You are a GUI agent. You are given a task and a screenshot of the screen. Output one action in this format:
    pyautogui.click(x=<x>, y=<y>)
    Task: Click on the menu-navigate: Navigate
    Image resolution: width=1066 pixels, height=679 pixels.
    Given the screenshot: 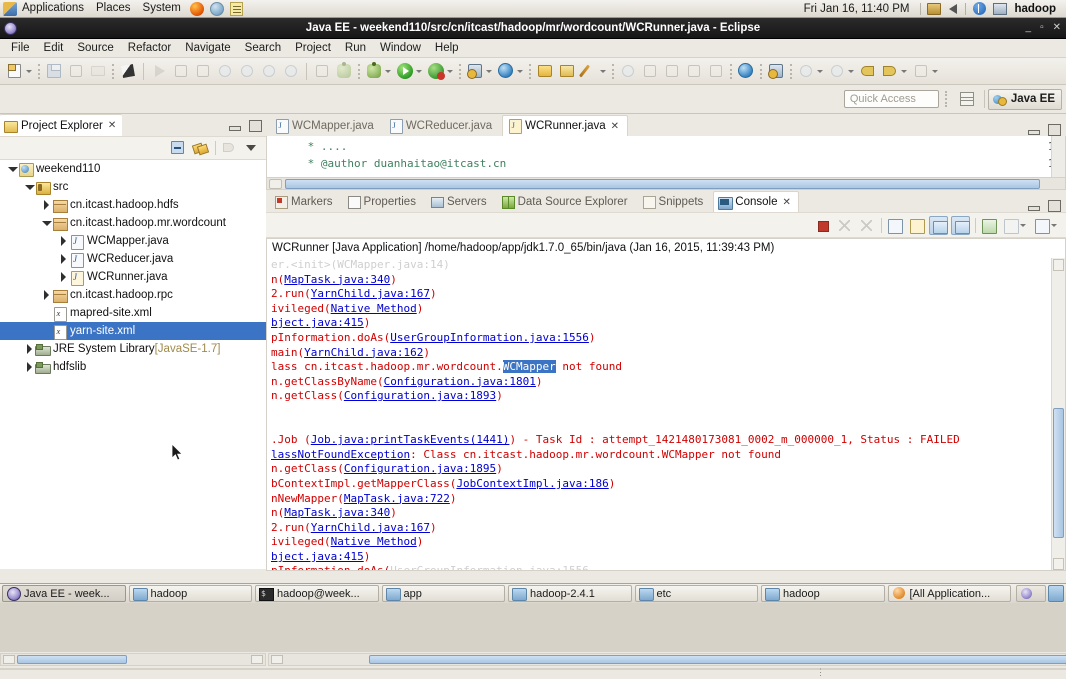 What is the action you would take?
    pyautogui.click(x=207, y=48)
    